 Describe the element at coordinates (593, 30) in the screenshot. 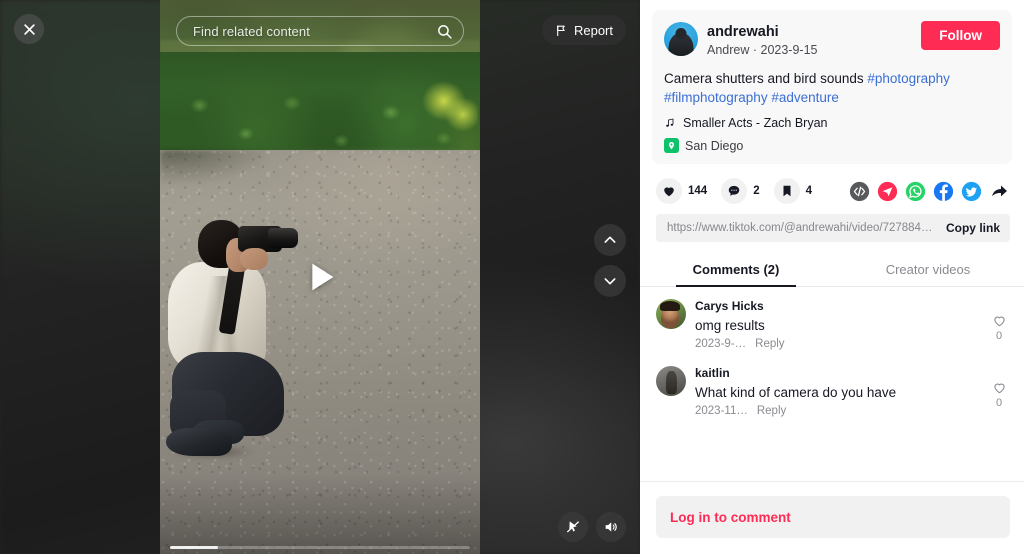

I see `report-label: Report` at that location.